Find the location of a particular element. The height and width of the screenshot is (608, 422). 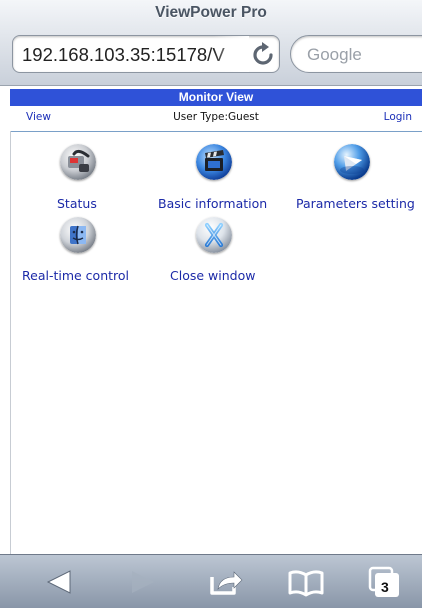

forward-arrow-icon is located at coordinates (143, 582).